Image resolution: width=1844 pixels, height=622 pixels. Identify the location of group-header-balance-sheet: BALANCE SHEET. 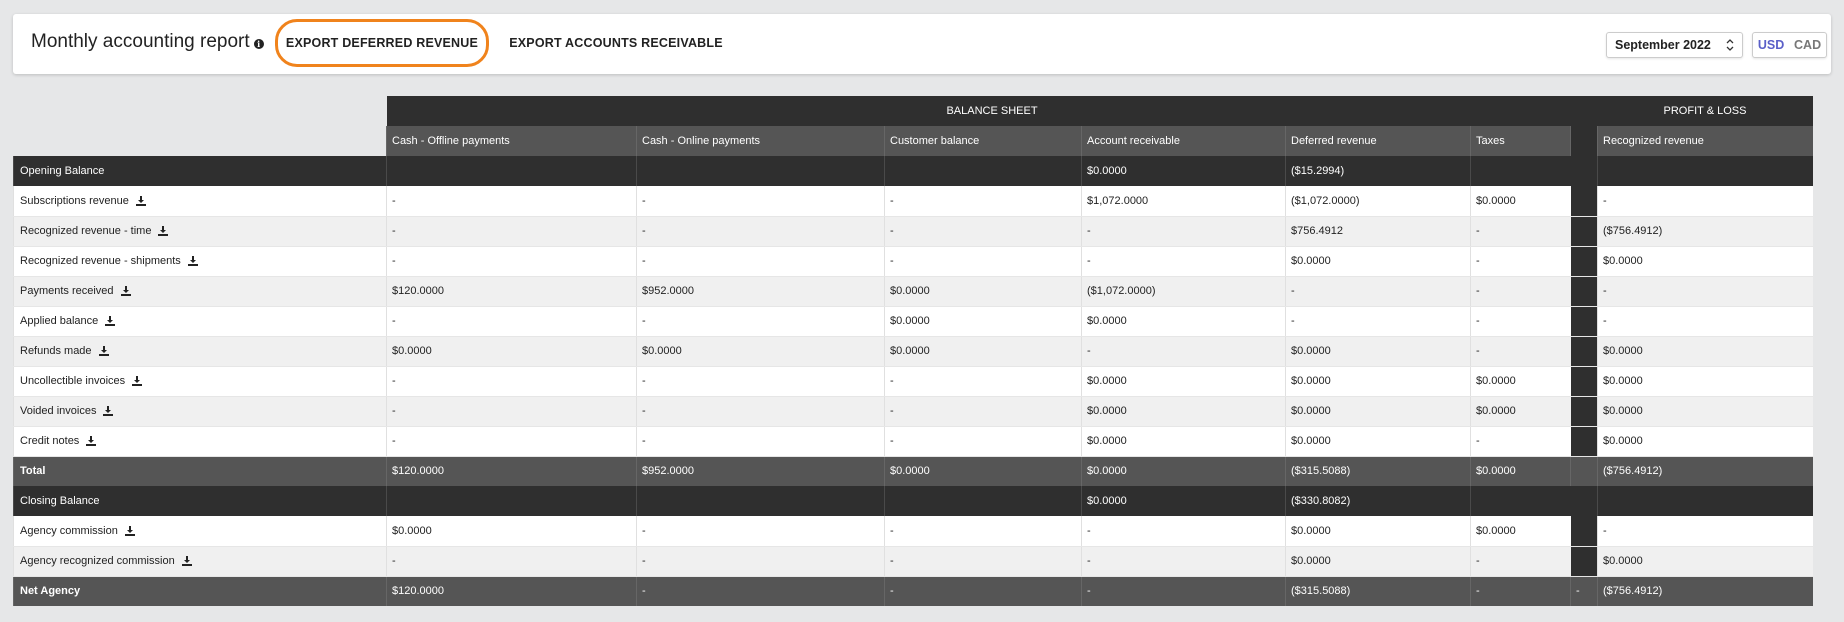
(992, 111).